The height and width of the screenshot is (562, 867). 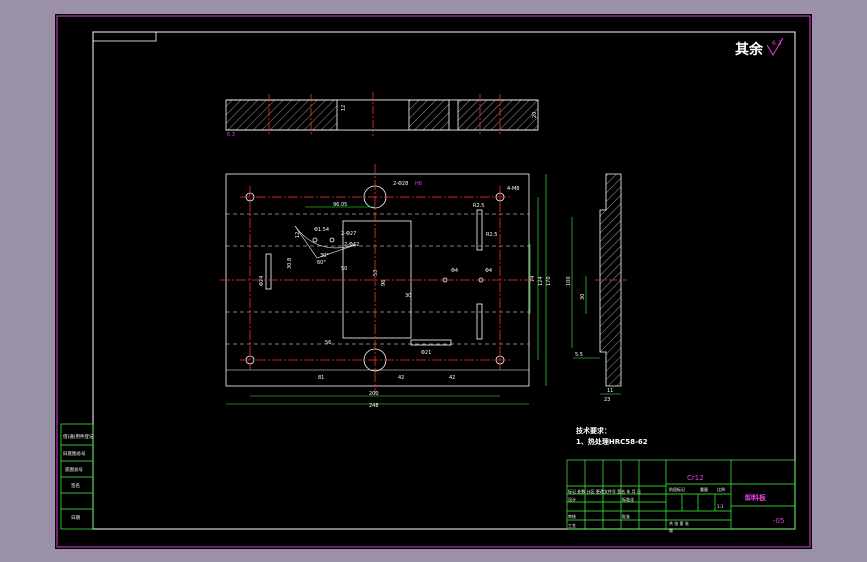 I want to click on svg-text: 11, so click(x=610, y=391).